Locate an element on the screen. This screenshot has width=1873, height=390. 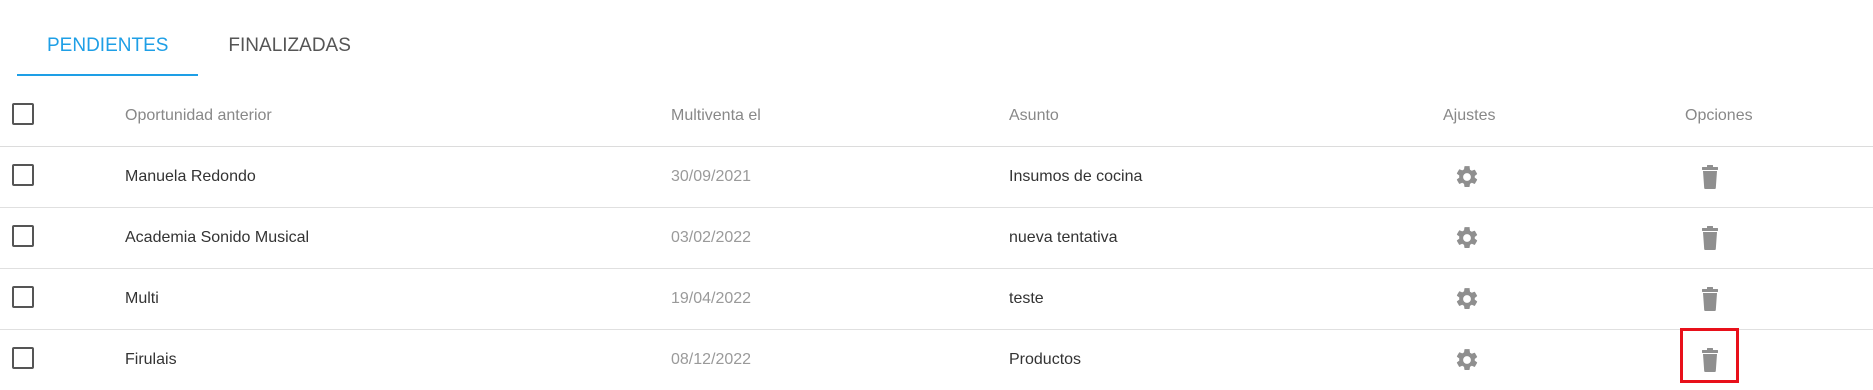
row-multiventa-date: 30/09/2021 is located at coordinates (711, 176).